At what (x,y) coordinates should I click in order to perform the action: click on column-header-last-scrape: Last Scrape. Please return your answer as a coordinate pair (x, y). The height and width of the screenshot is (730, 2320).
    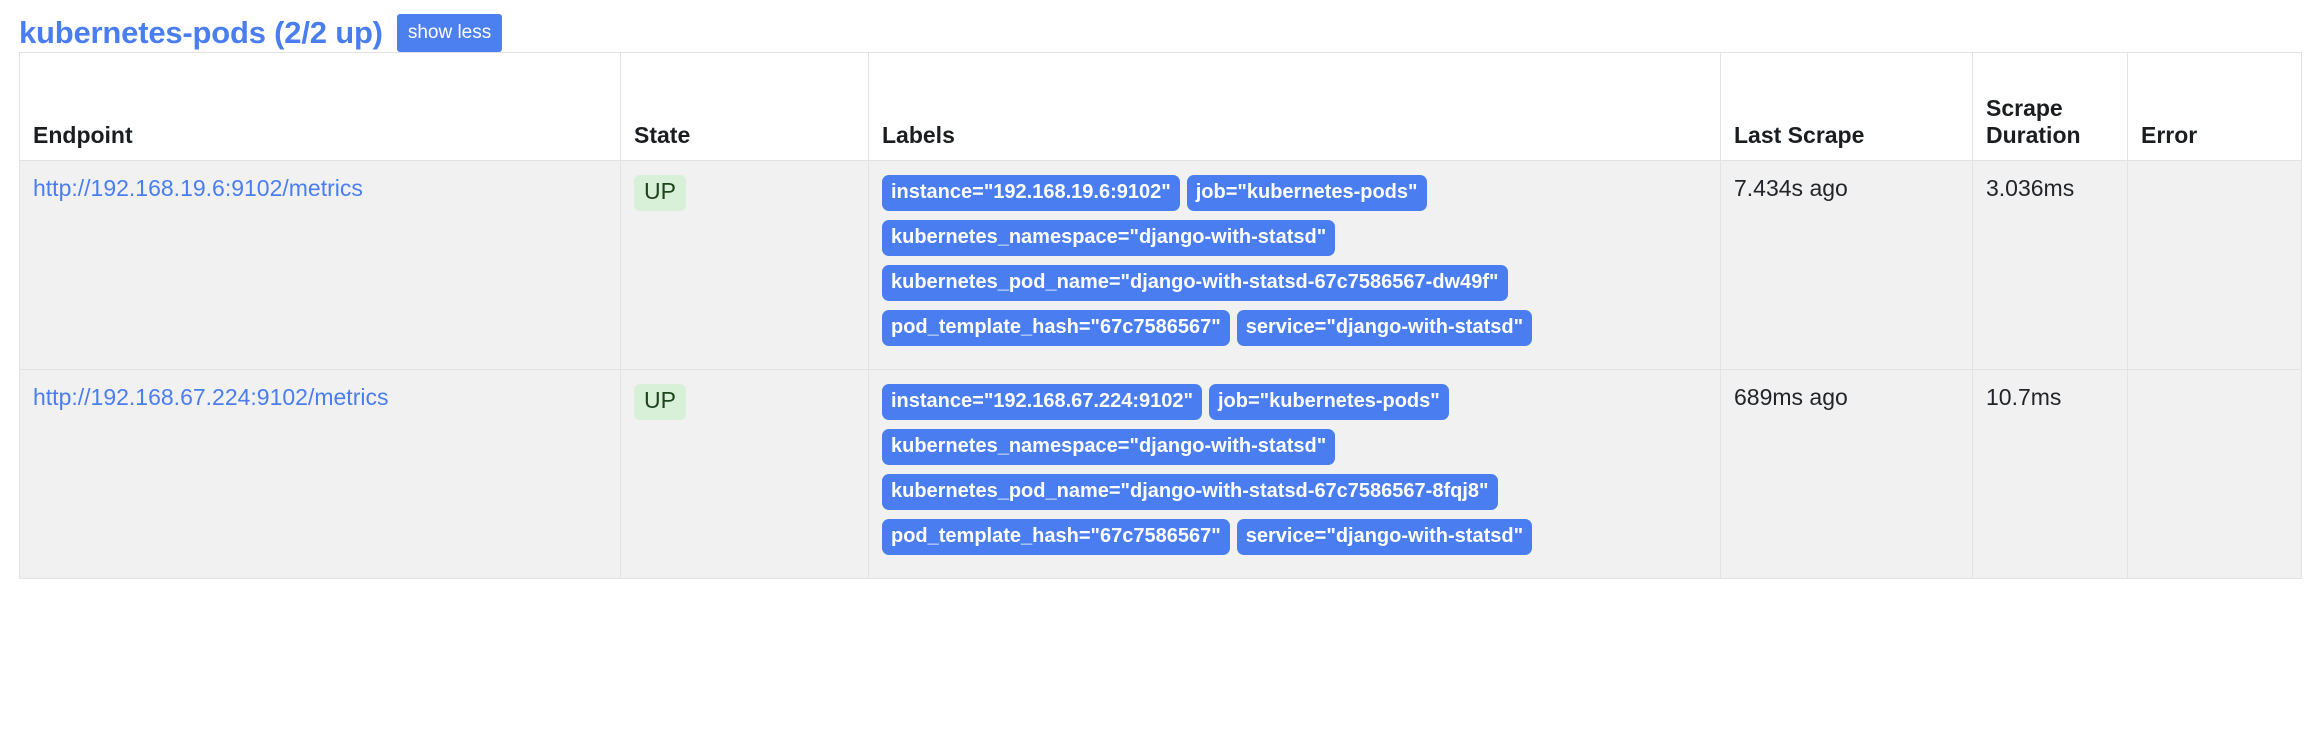
    Looking at the image, I should click on (1846, 106).